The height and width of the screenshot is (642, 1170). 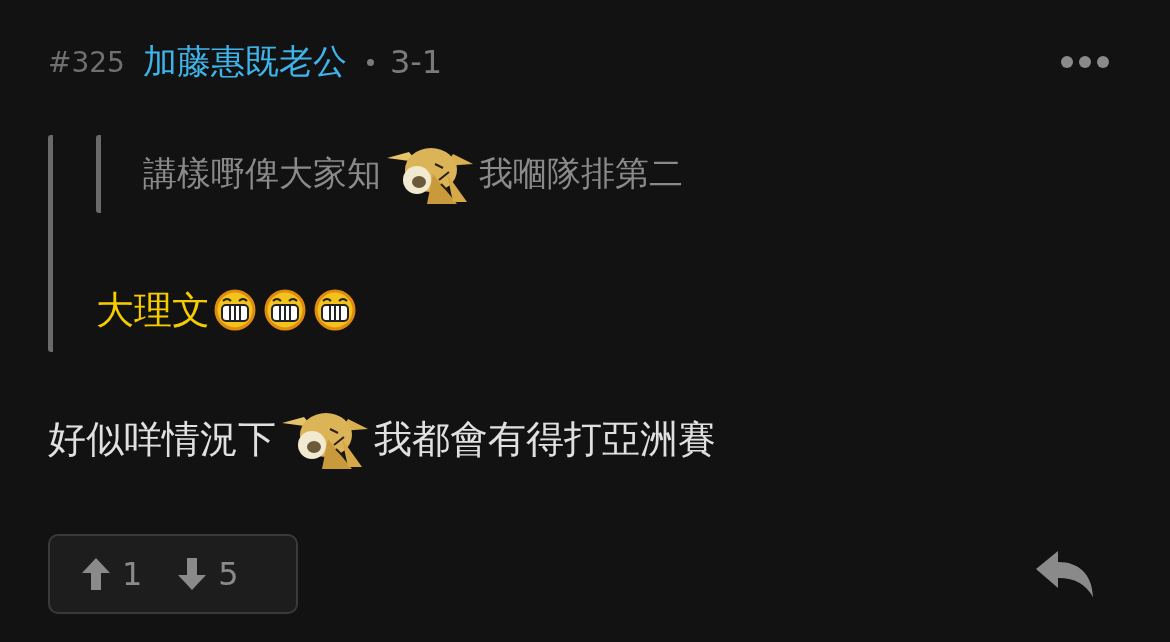 I want to click on floor-number: #325, so click(x=86, y=62).